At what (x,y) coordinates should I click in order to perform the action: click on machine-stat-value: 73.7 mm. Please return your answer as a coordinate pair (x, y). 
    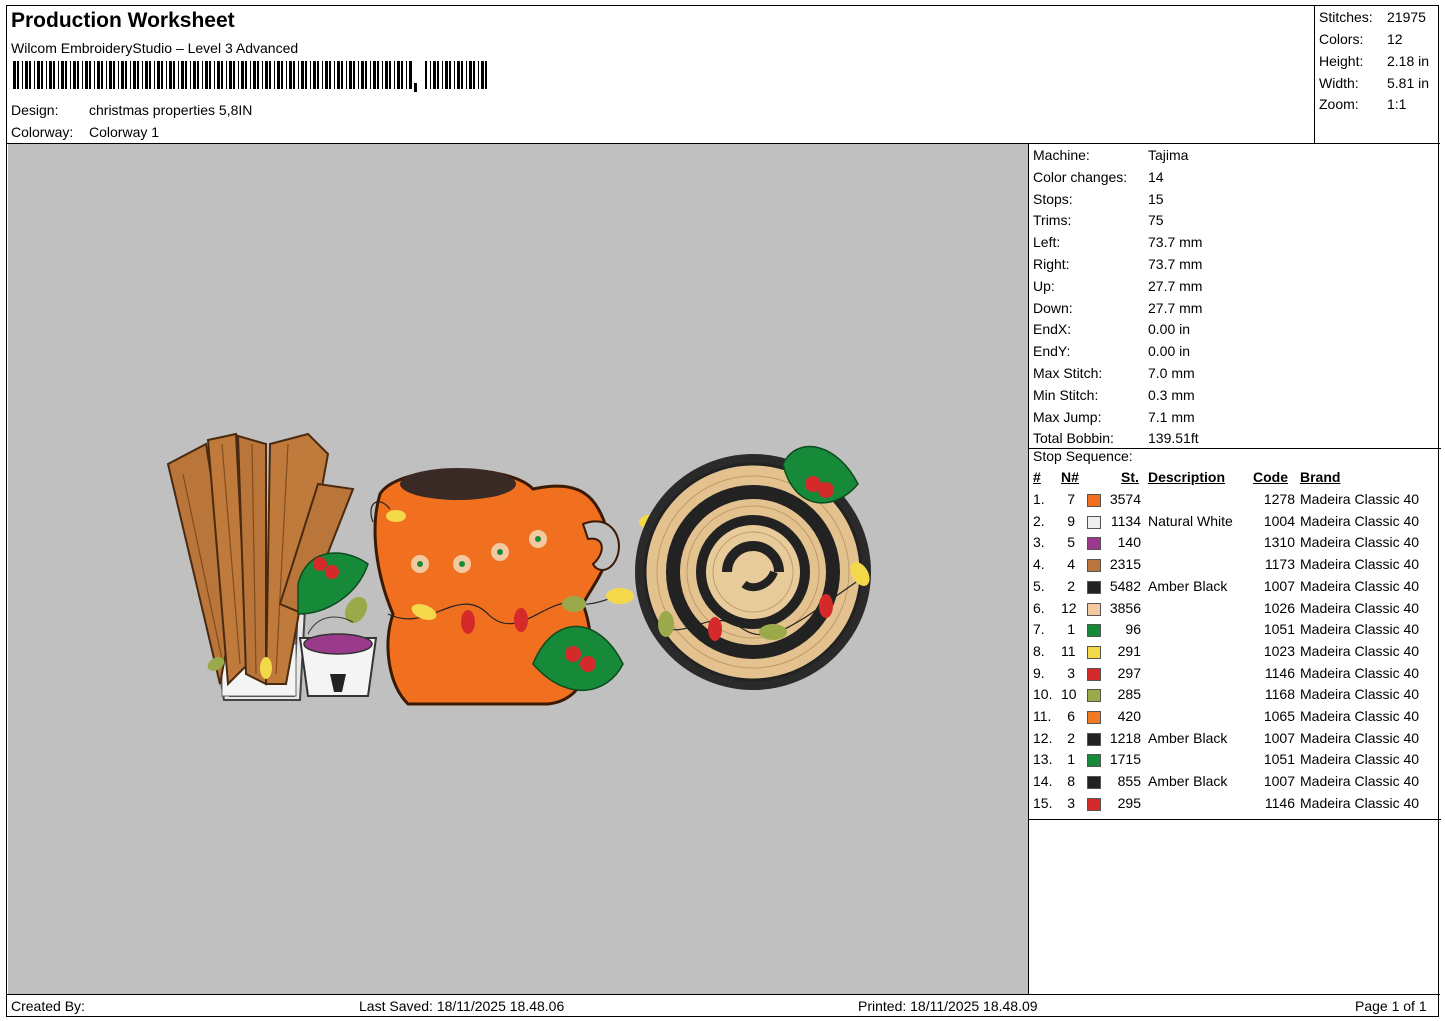
    Looking at the image, I should click on (1175, 242).